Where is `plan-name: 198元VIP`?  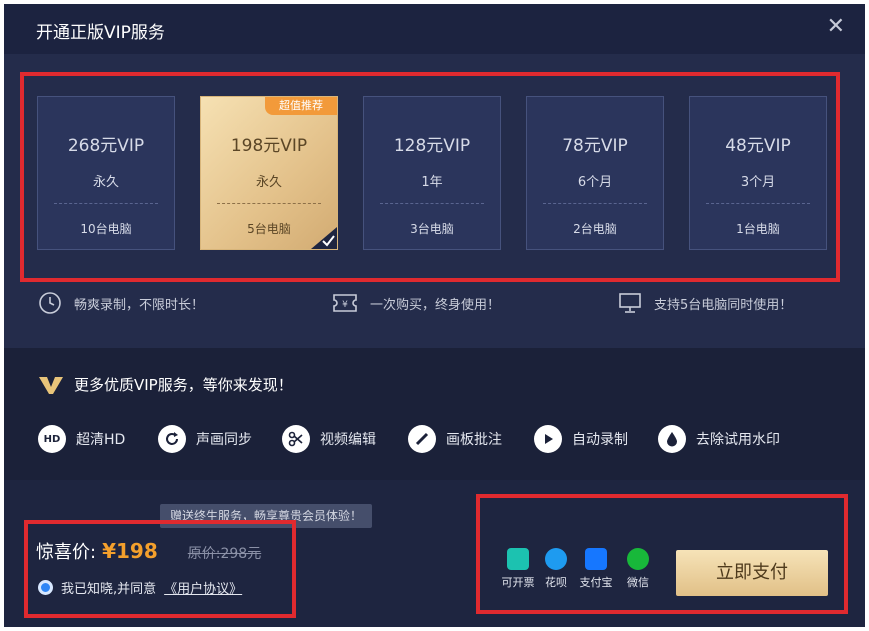 plan-name: 198元VIP is located at coordinates (269, 146).